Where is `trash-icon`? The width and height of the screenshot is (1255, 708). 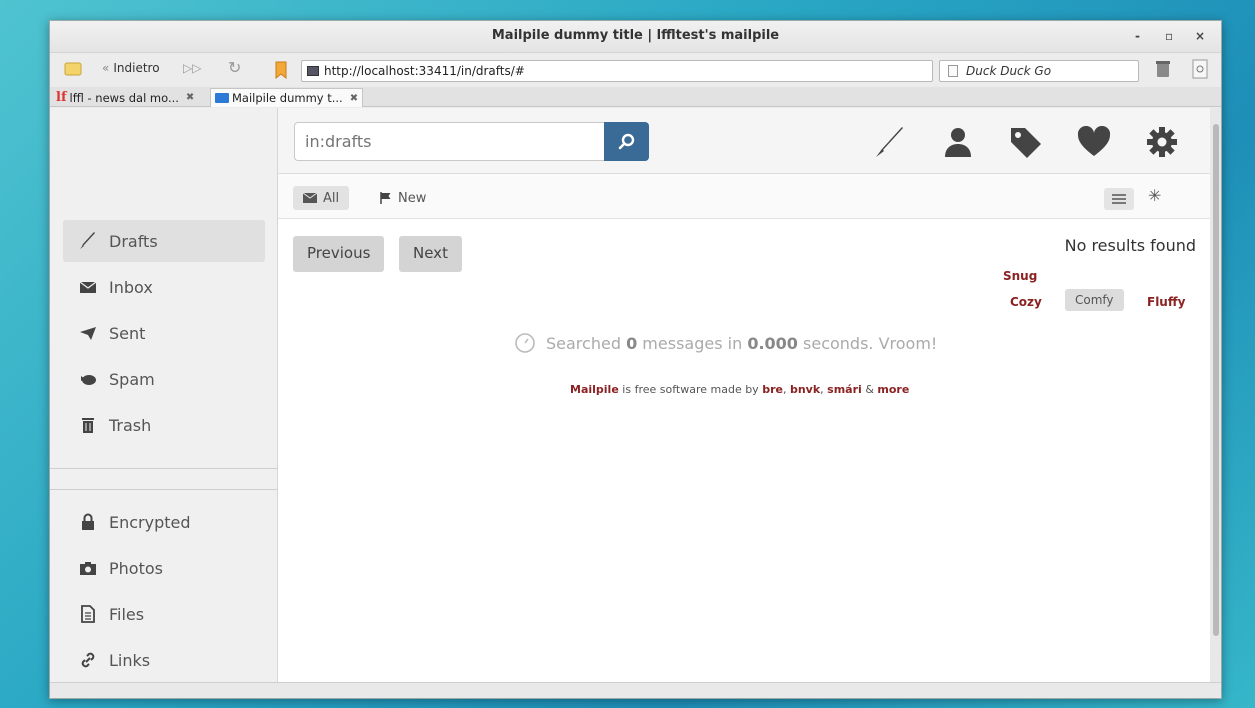
trash-icon is located at coordinates (88, 425).